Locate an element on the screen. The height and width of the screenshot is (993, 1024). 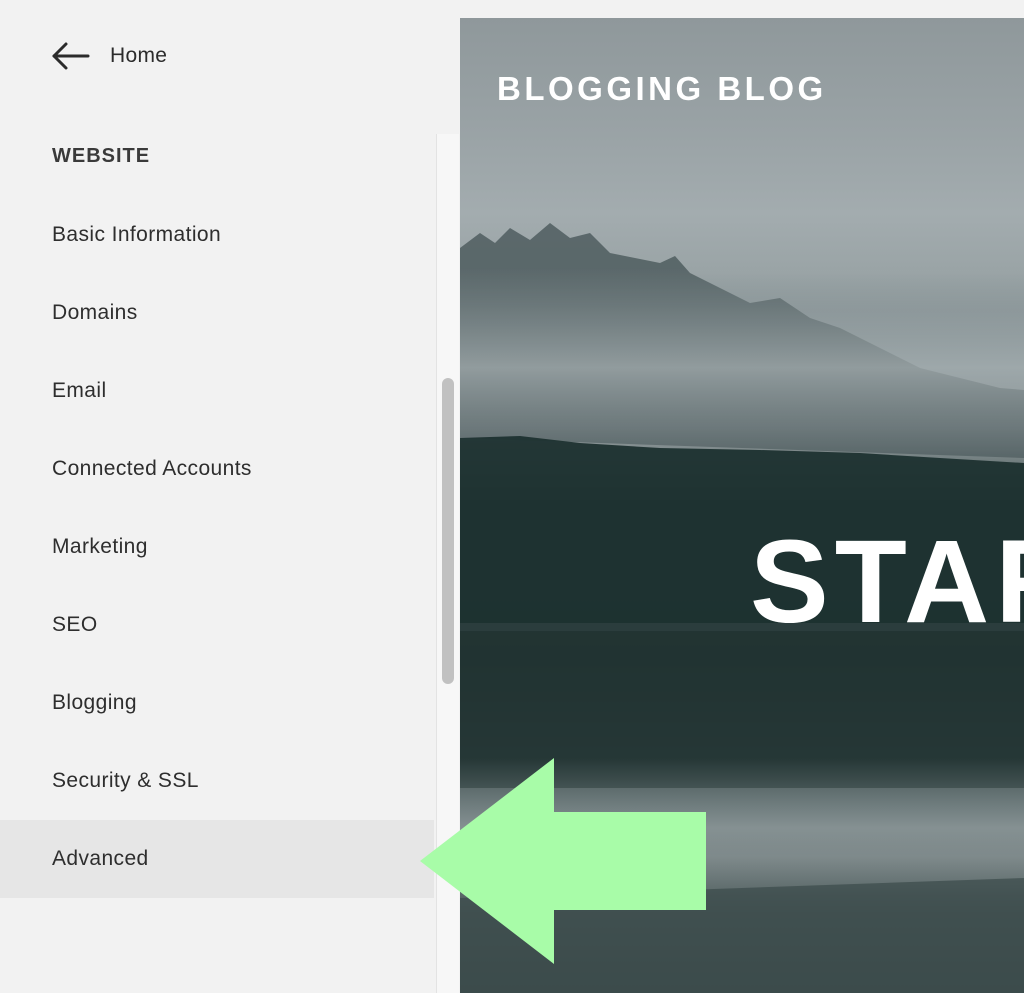
pointer-arrow-icon is located at coordinates (563, 861).